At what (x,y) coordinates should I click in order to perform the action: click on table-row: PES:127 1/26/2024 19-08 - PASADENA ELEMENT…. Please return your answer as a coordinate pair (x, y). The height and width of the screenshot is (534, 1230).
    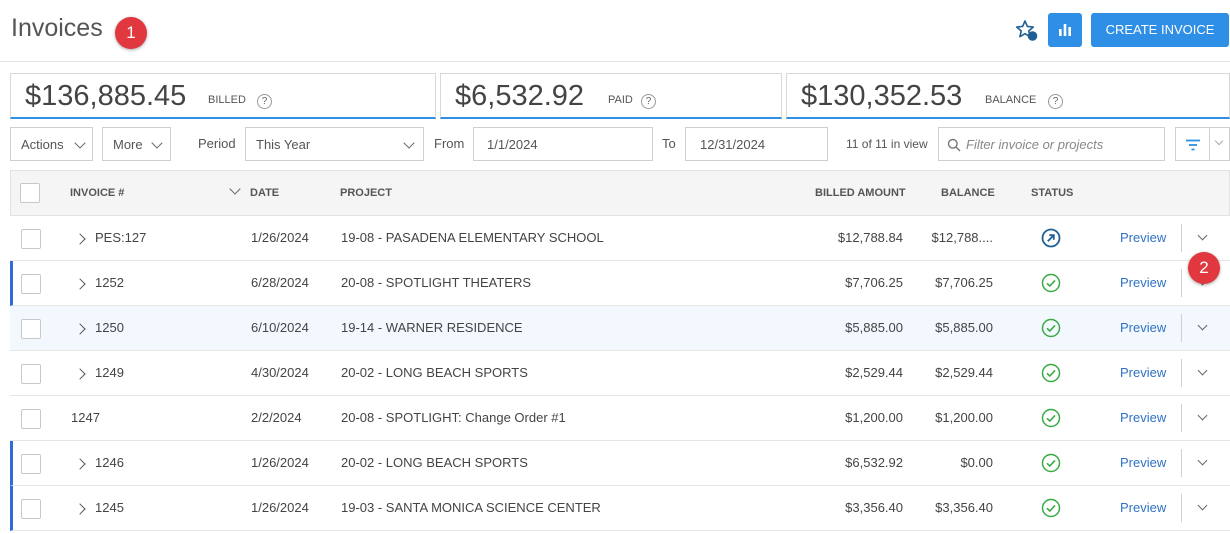
    Looking at the image, I should click on (620, 238).